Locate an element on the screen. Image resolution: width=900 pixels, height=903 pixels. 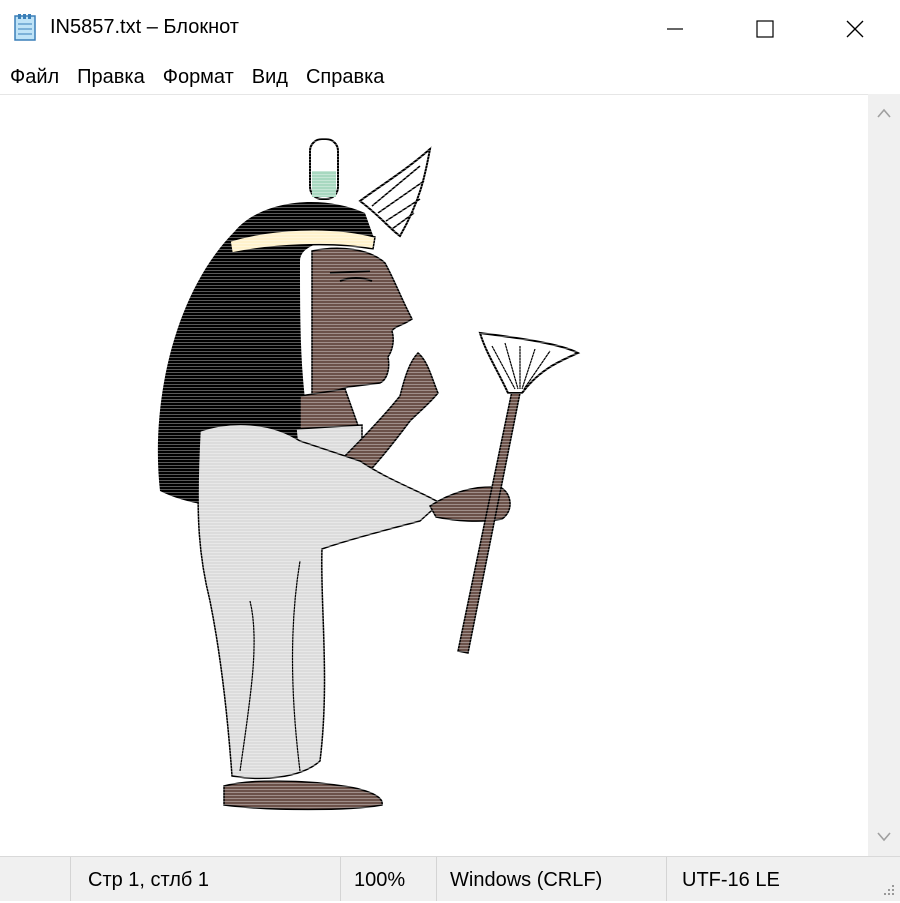
close-button is located at coordinates (855, 29).